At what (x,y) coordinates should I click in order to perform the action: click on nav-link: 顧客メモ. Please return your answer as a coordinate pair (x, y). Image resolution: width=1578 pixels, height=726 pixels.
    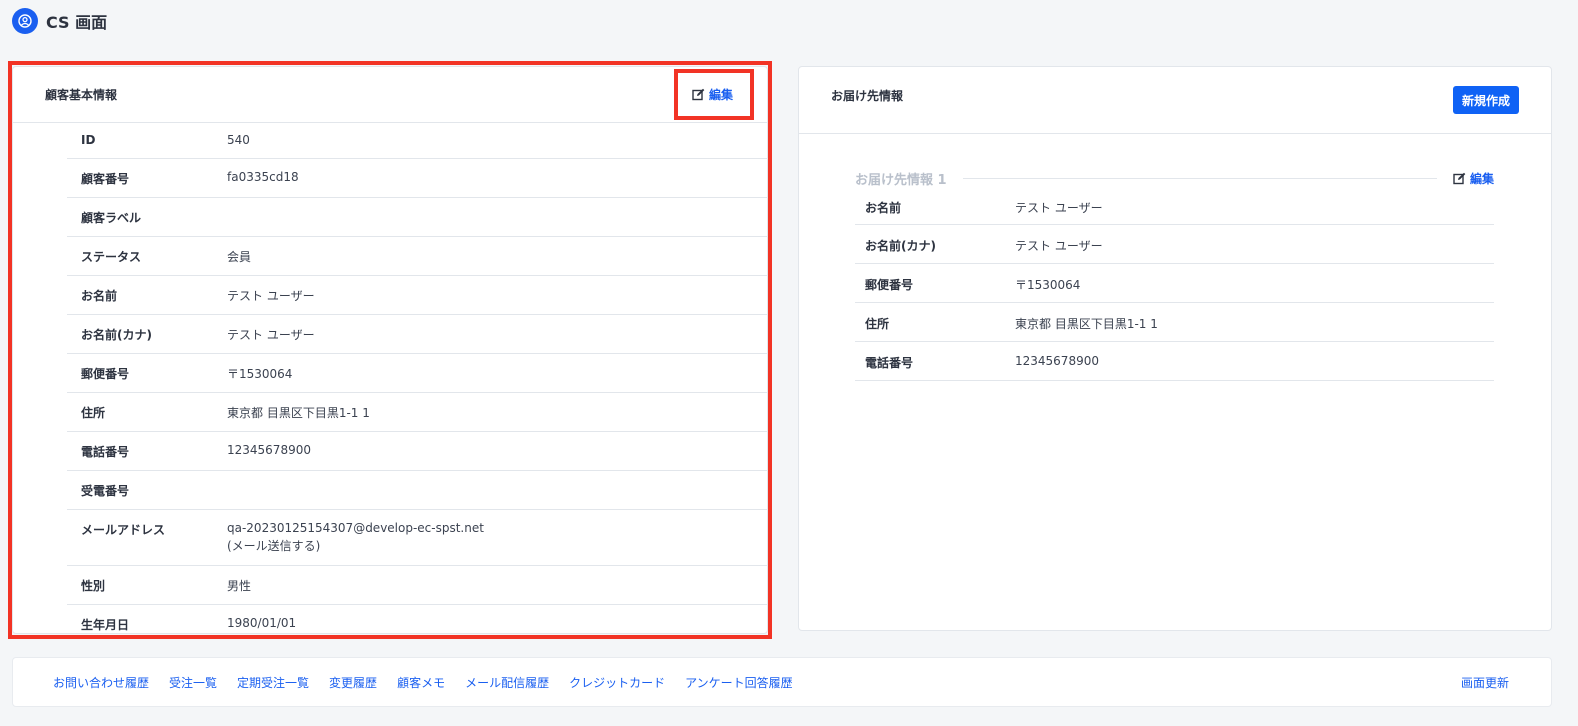
    Looking at the image, I should click on (421, 682).